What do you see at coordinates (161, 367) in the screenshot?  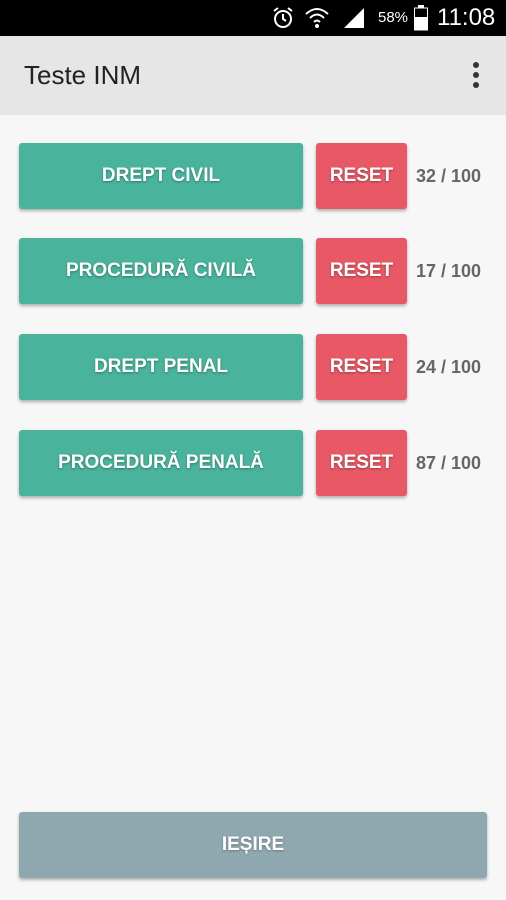 I see `subject-button-drept-penal: DREPT PENAL` at bounding box center [161, 367].